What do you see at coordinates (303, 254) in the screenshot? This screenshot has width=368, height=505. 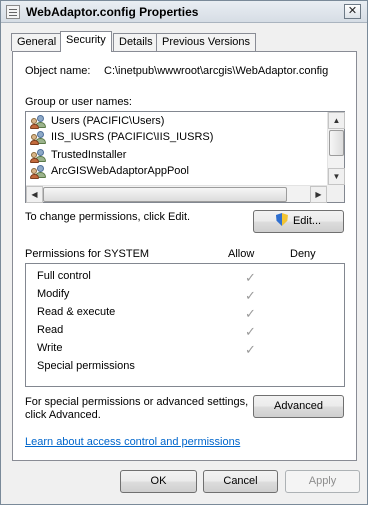 I see `deny-column-header: Deny` at bounding box center [303, 254].